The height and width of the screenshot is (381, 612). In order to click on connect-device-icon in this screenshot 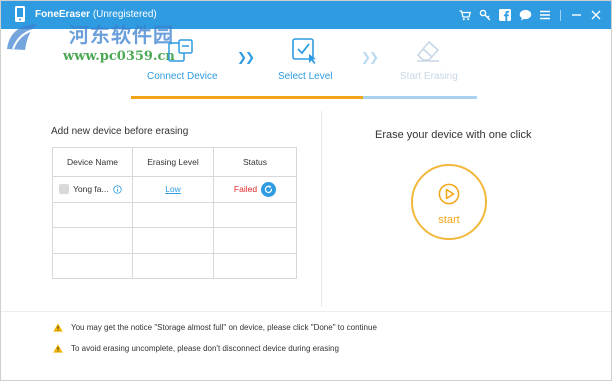, I will do `click(180, 50)`.